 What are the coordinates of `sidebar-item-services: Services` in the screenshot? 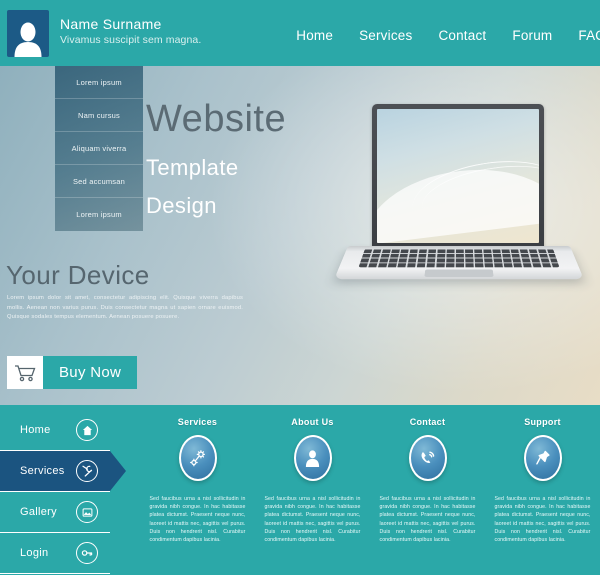 It's located at (63, 471).